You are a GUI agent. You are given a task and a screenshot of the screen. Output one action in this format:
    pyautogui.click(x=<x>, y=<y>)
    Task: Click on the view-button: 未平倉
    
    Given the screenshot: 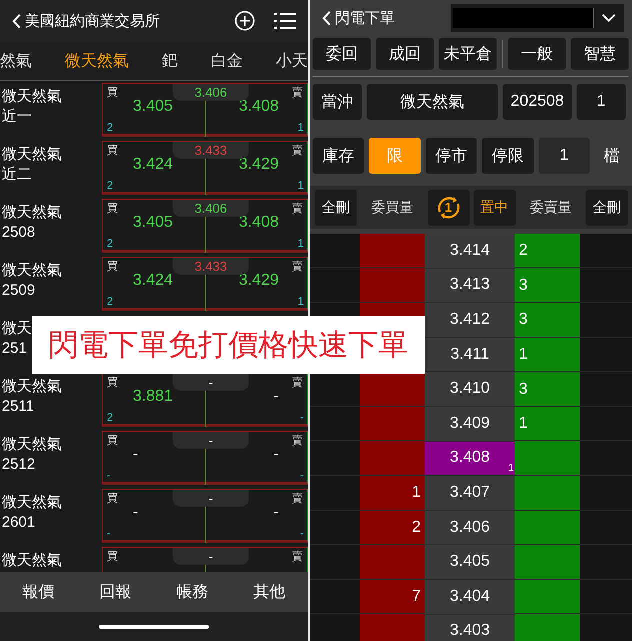 What is the action you would take?
    pyautogui.click(x=468, y=54)
    